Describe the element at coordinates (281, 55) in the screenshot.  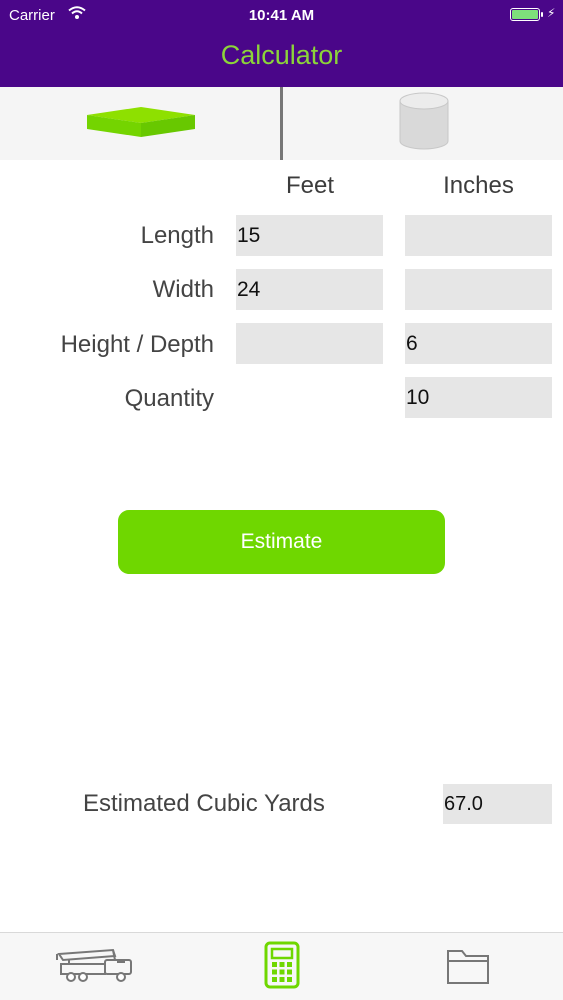
I see `page-title: Calculator` at that location.